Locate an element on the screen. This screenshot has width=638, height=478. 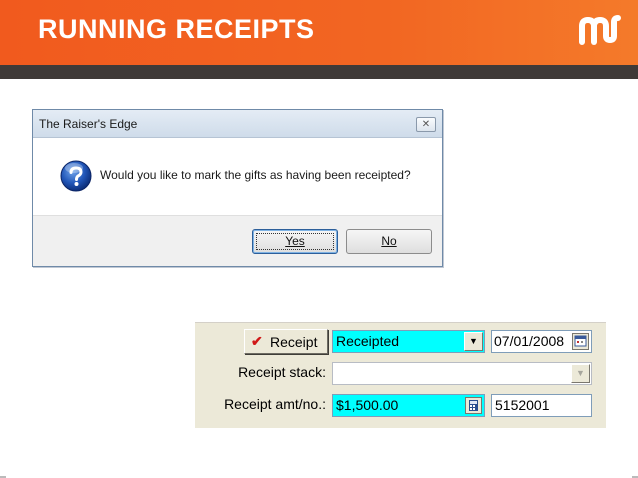
slide-header: RUNNING RECEIPTS is located at coordinates (319, 32).